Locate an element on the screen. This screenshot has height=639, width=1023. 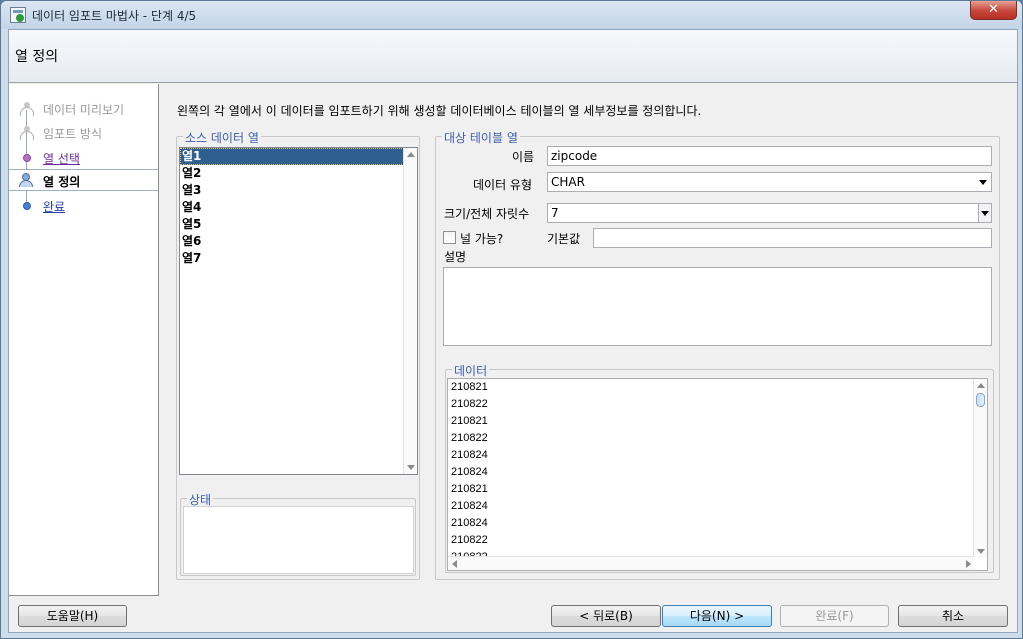
source-list-scrollbar is located at coordinates (410, 311).